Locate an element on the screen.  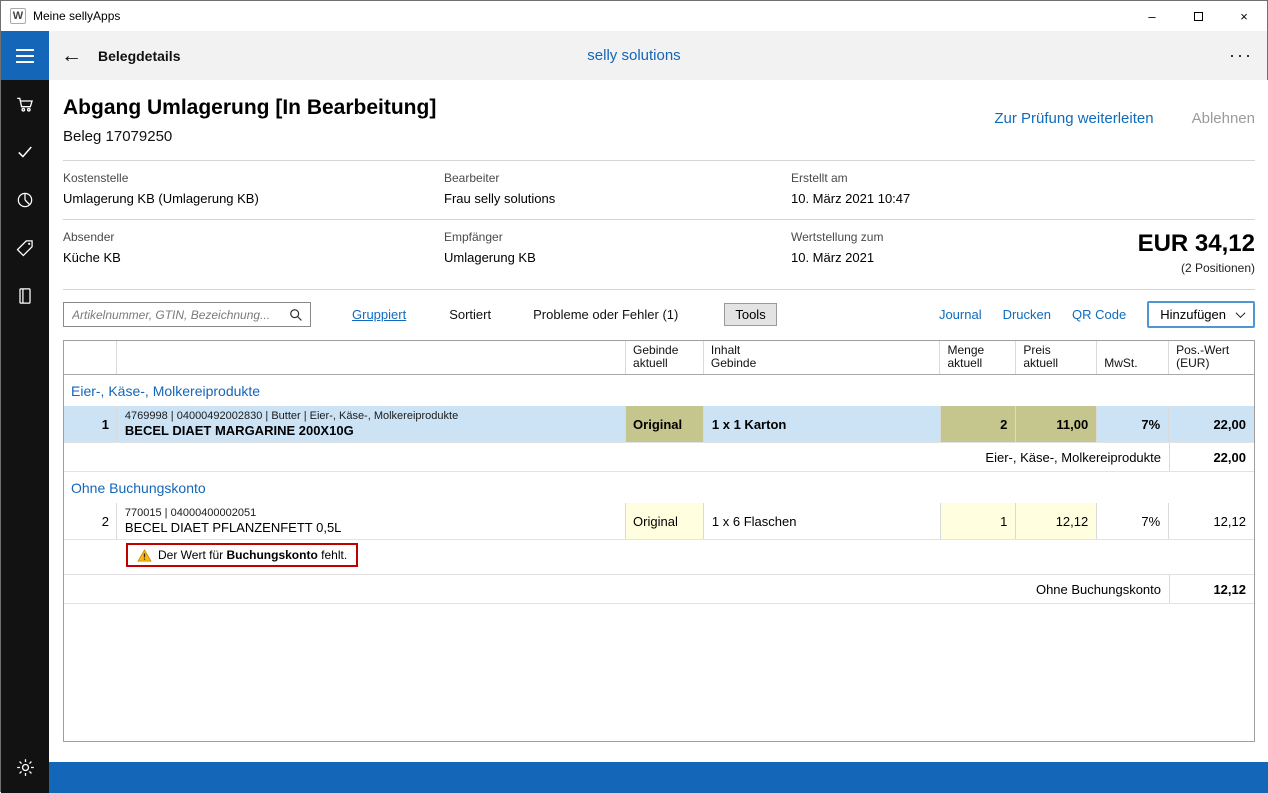
tools-button: Tools is located at coordinates (750, 314).